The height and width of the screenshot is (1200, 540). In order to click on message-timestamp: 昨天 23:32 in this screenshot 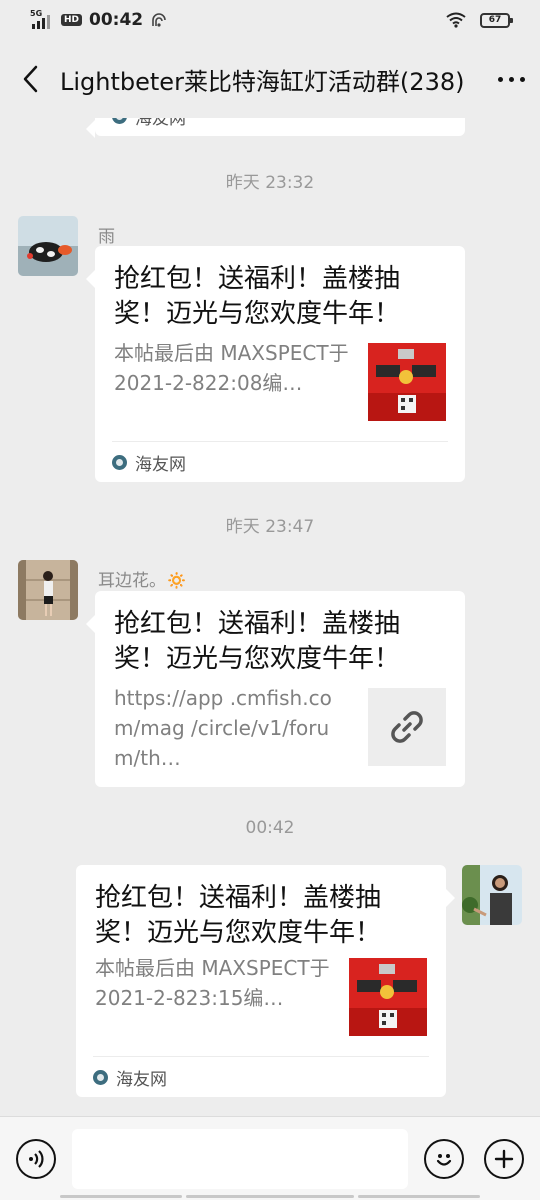, I will do `click(270, 183)`.